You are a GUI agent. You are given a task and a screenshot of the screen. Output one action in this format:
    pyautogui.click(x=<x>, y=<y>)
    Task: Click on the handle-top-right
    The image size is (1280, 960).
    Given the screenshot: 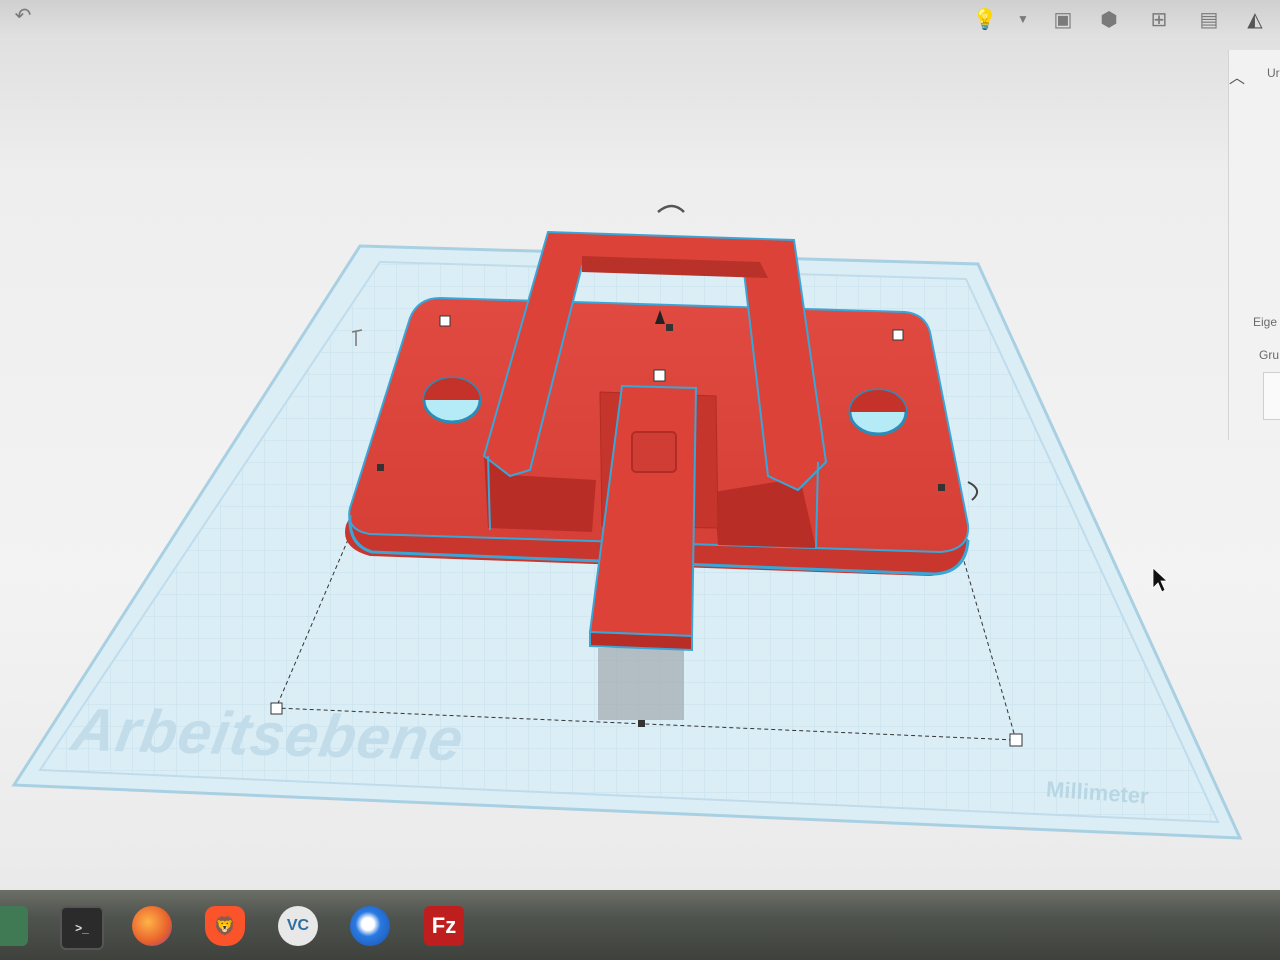 What is the action you would take?
    pyautogui.click(x=898, y=335)
    